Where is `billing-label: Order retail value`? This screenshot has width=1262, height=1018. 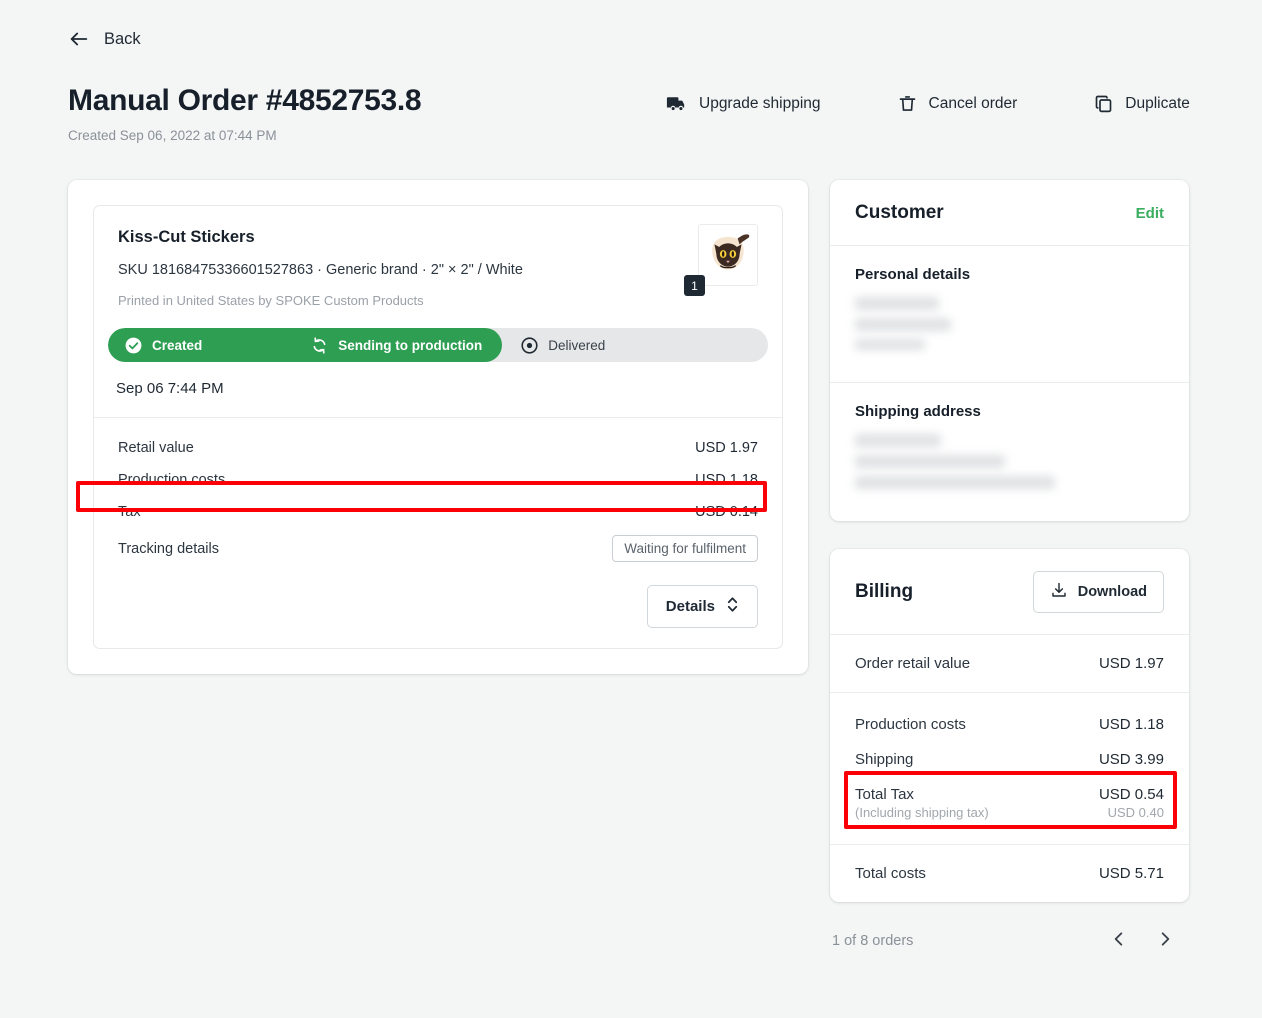
billing-label: Order retail value is located at coordinates (913, 663).